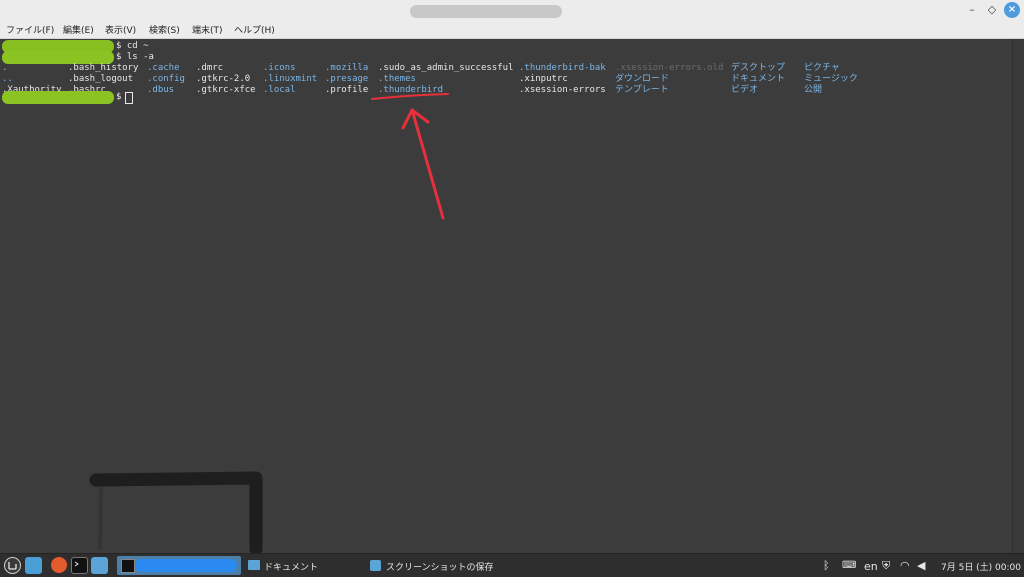 The width and height of the screenshot is (1024, 577). What do you see at coordinates (758, 68) in the screenshot?
I see `ls-entry: デスクトップ` at bounding box center [758, 68].